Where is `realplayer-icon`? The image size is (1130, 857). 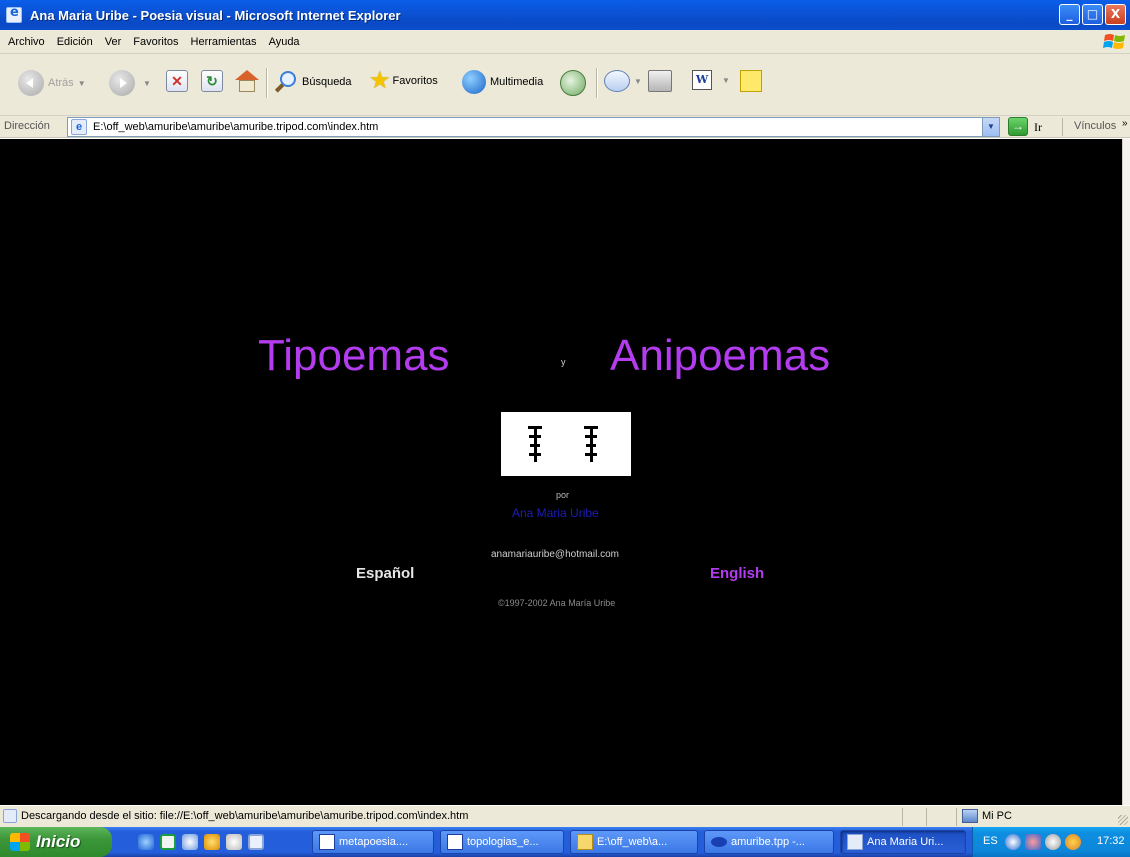 realplayer-icon is located at coordinates (212, 842).